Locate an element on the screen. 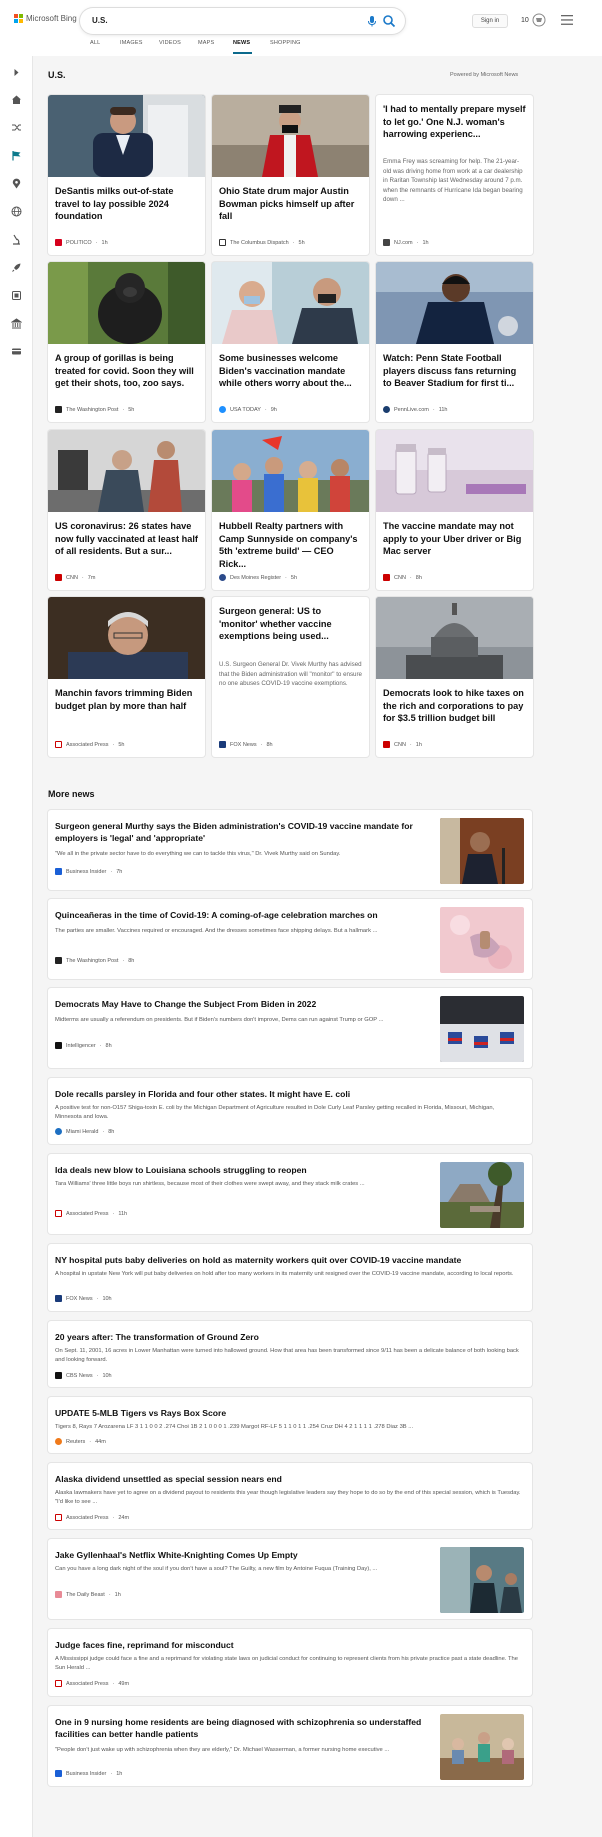  bing-logo: Microsoft Bing is located at coordinates (45, 18).